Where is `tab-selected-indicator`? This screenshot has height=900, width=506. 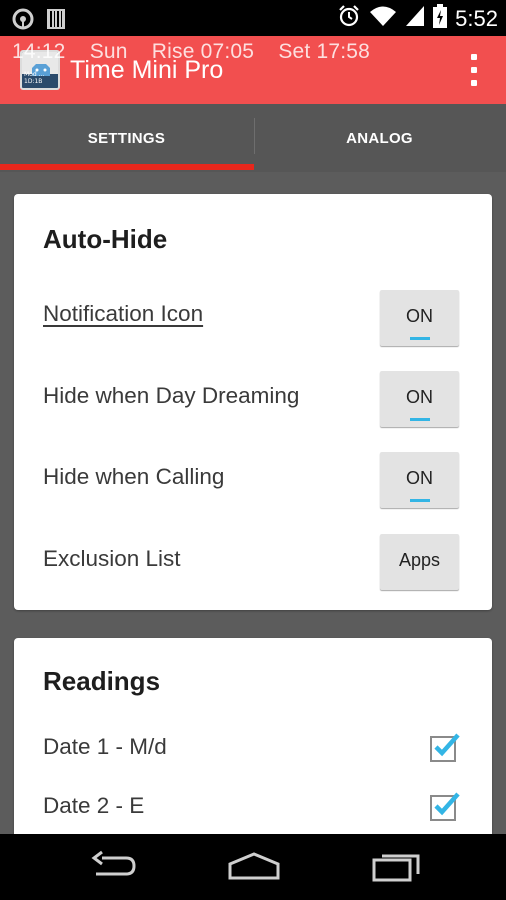 tab-selected-indicator is located at coordinates (127, 167).